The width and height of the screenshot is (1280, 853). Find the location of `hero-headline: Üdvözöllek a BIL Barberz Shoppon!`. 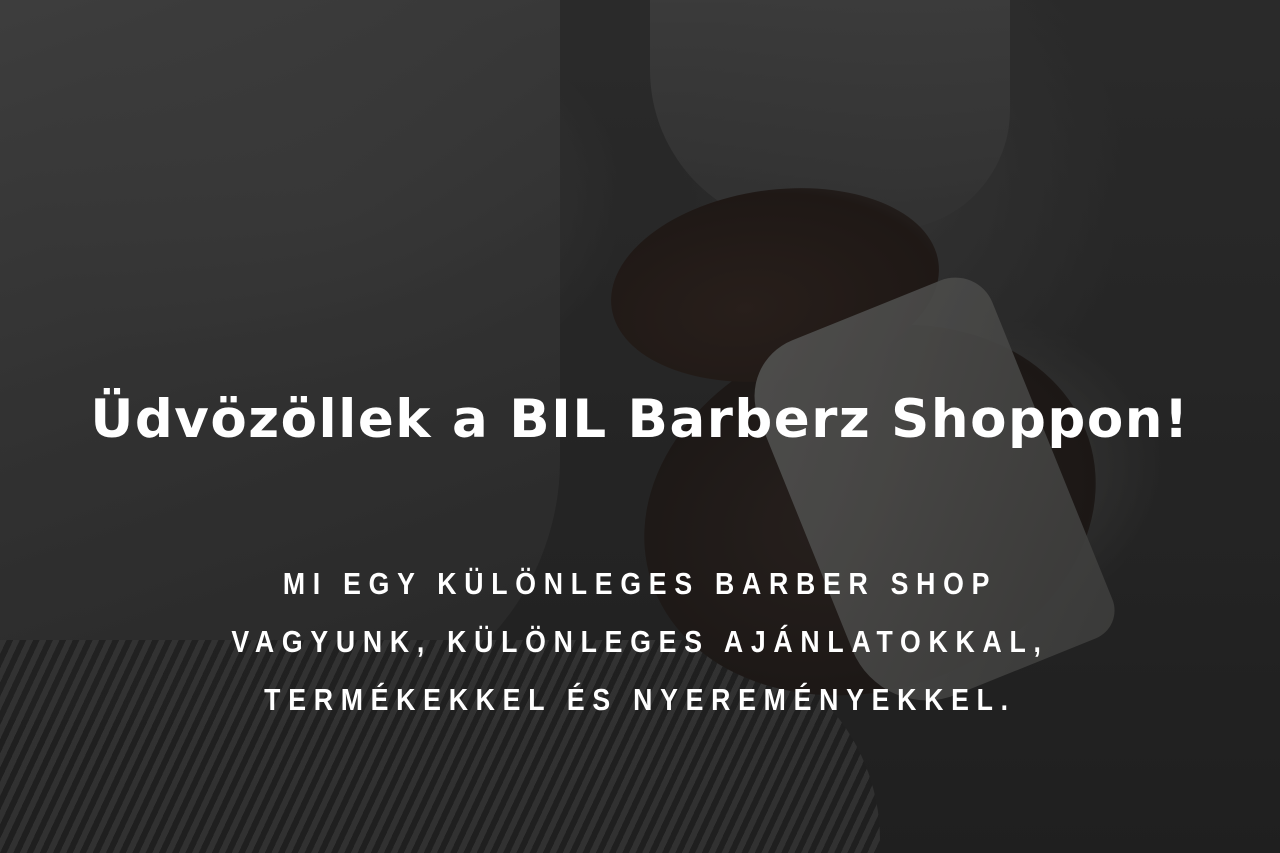

hero-headline: Üdvözöllek a BIL Barberz Shoppon! is located at coordinates (640, 419).